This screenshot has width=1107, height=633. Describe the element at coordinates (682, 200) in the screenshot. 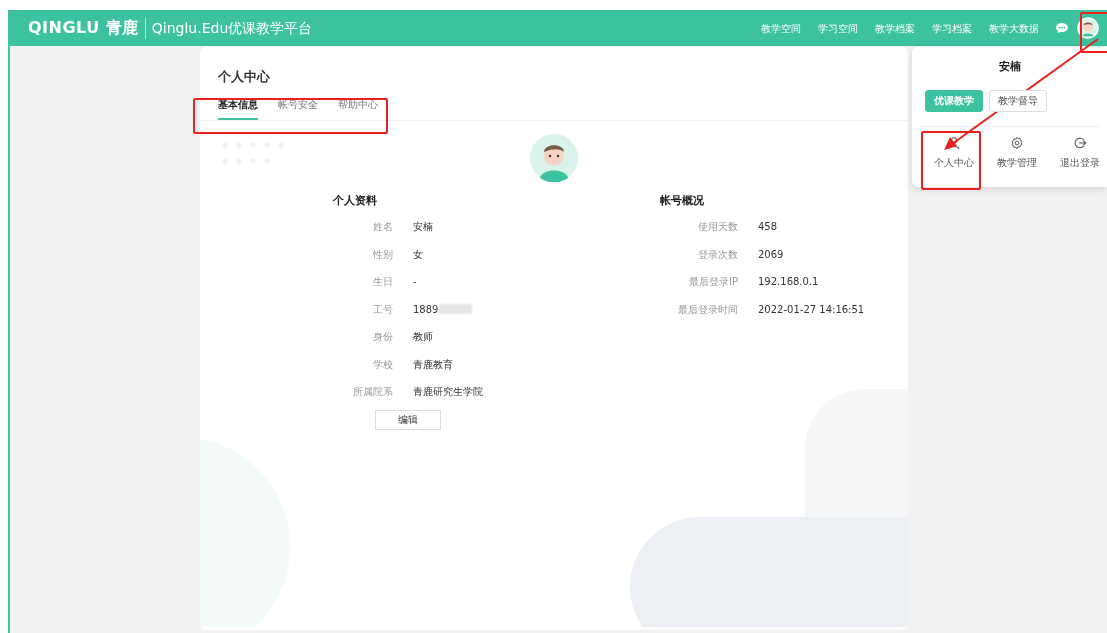

I see `section-title: 帐号概况` at that location.